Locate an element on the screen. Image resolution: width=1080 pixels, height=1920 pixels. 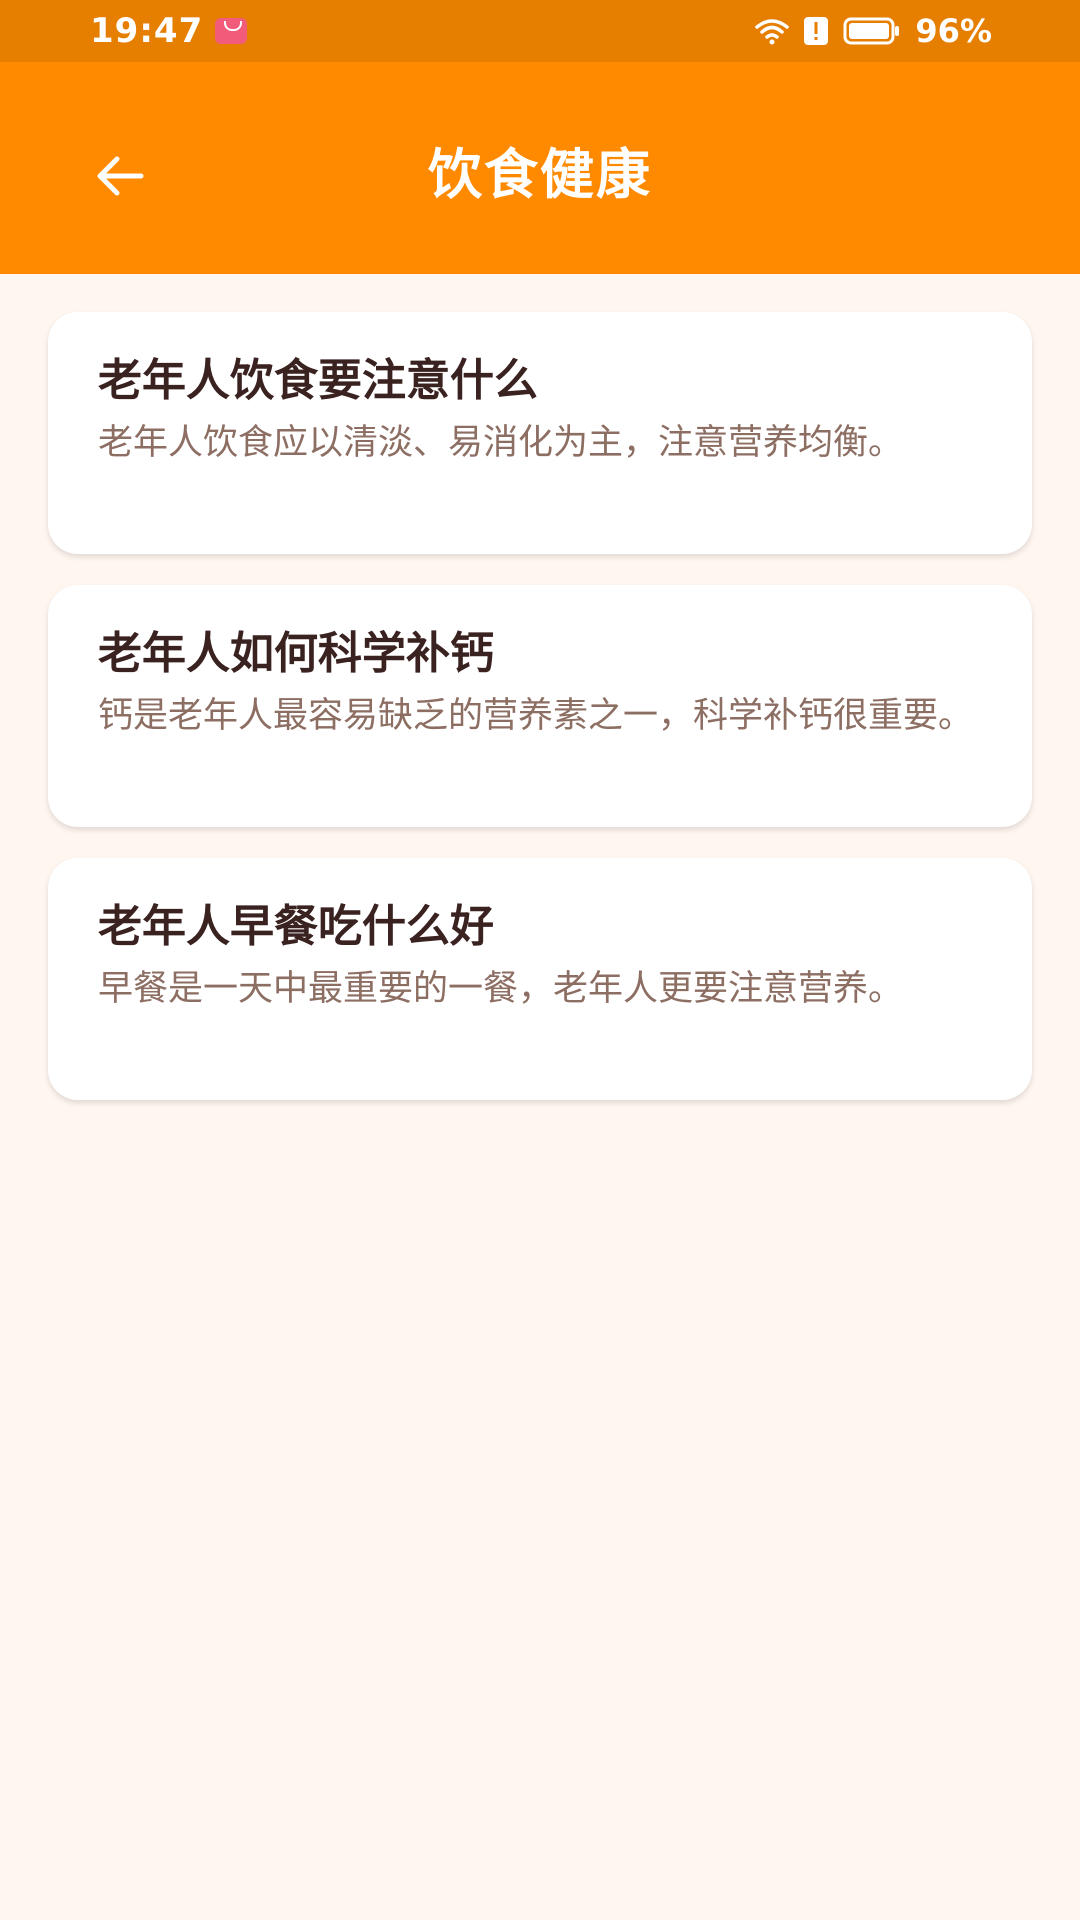
article-summary: 钙是老年人最容易缺乏的营养素之一，科学补钙很重要。 is located at coordinates (536, 716).